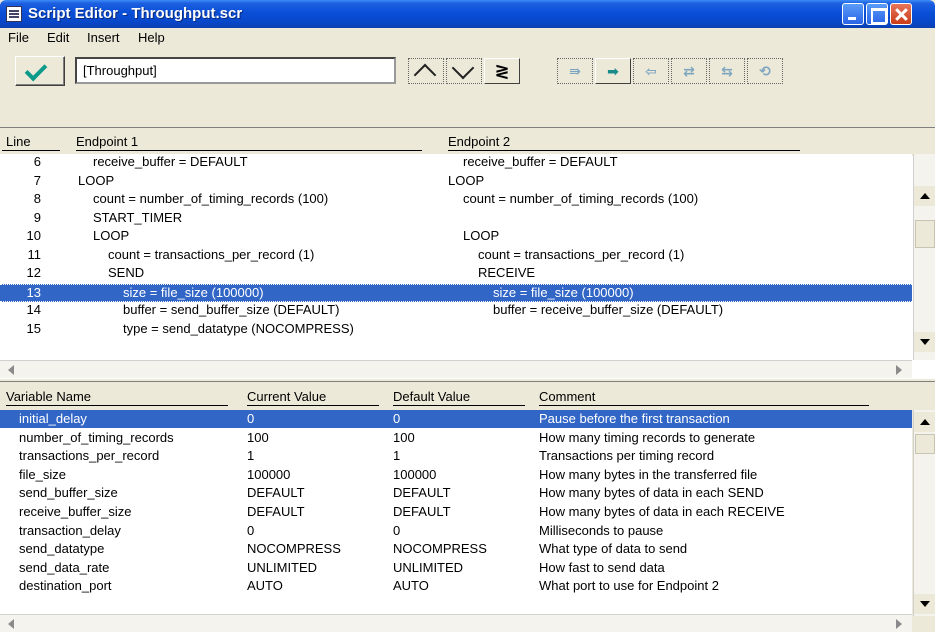 The image size is (935, 632). What do you see at coordinates (467, 380) in the screenshot?
I see `pane-splitter` at bounding box center [467, 380].